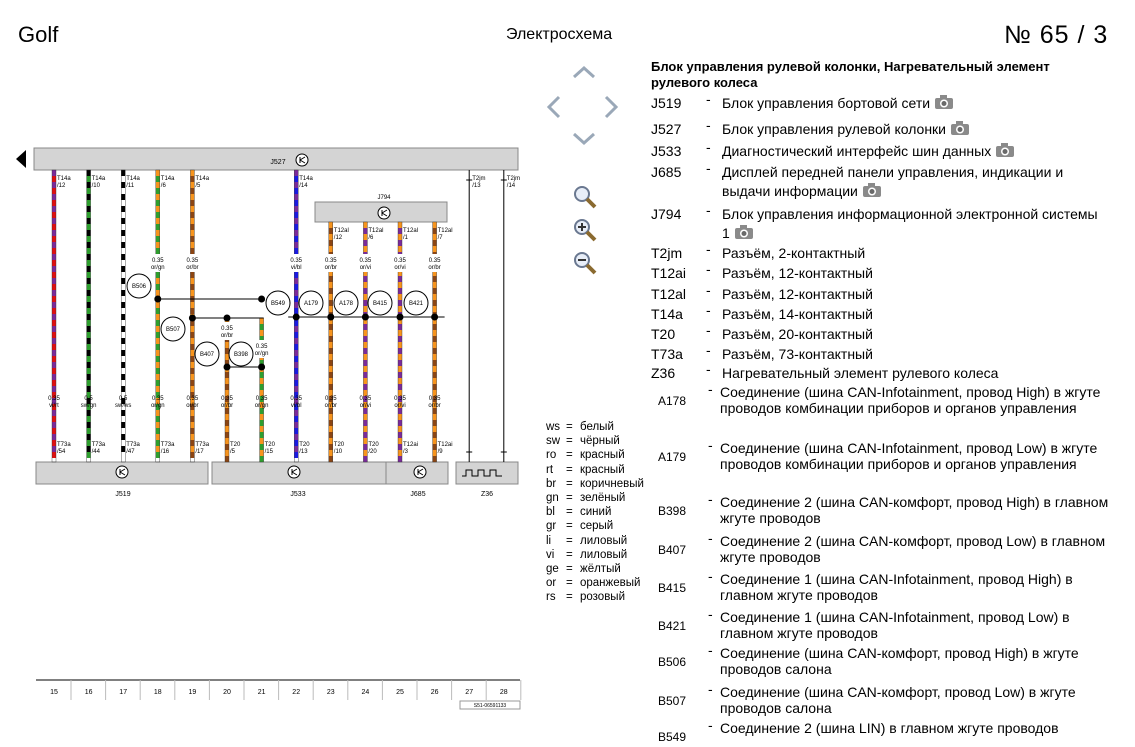  I want to click on component-code: T20, so click(663, 334).